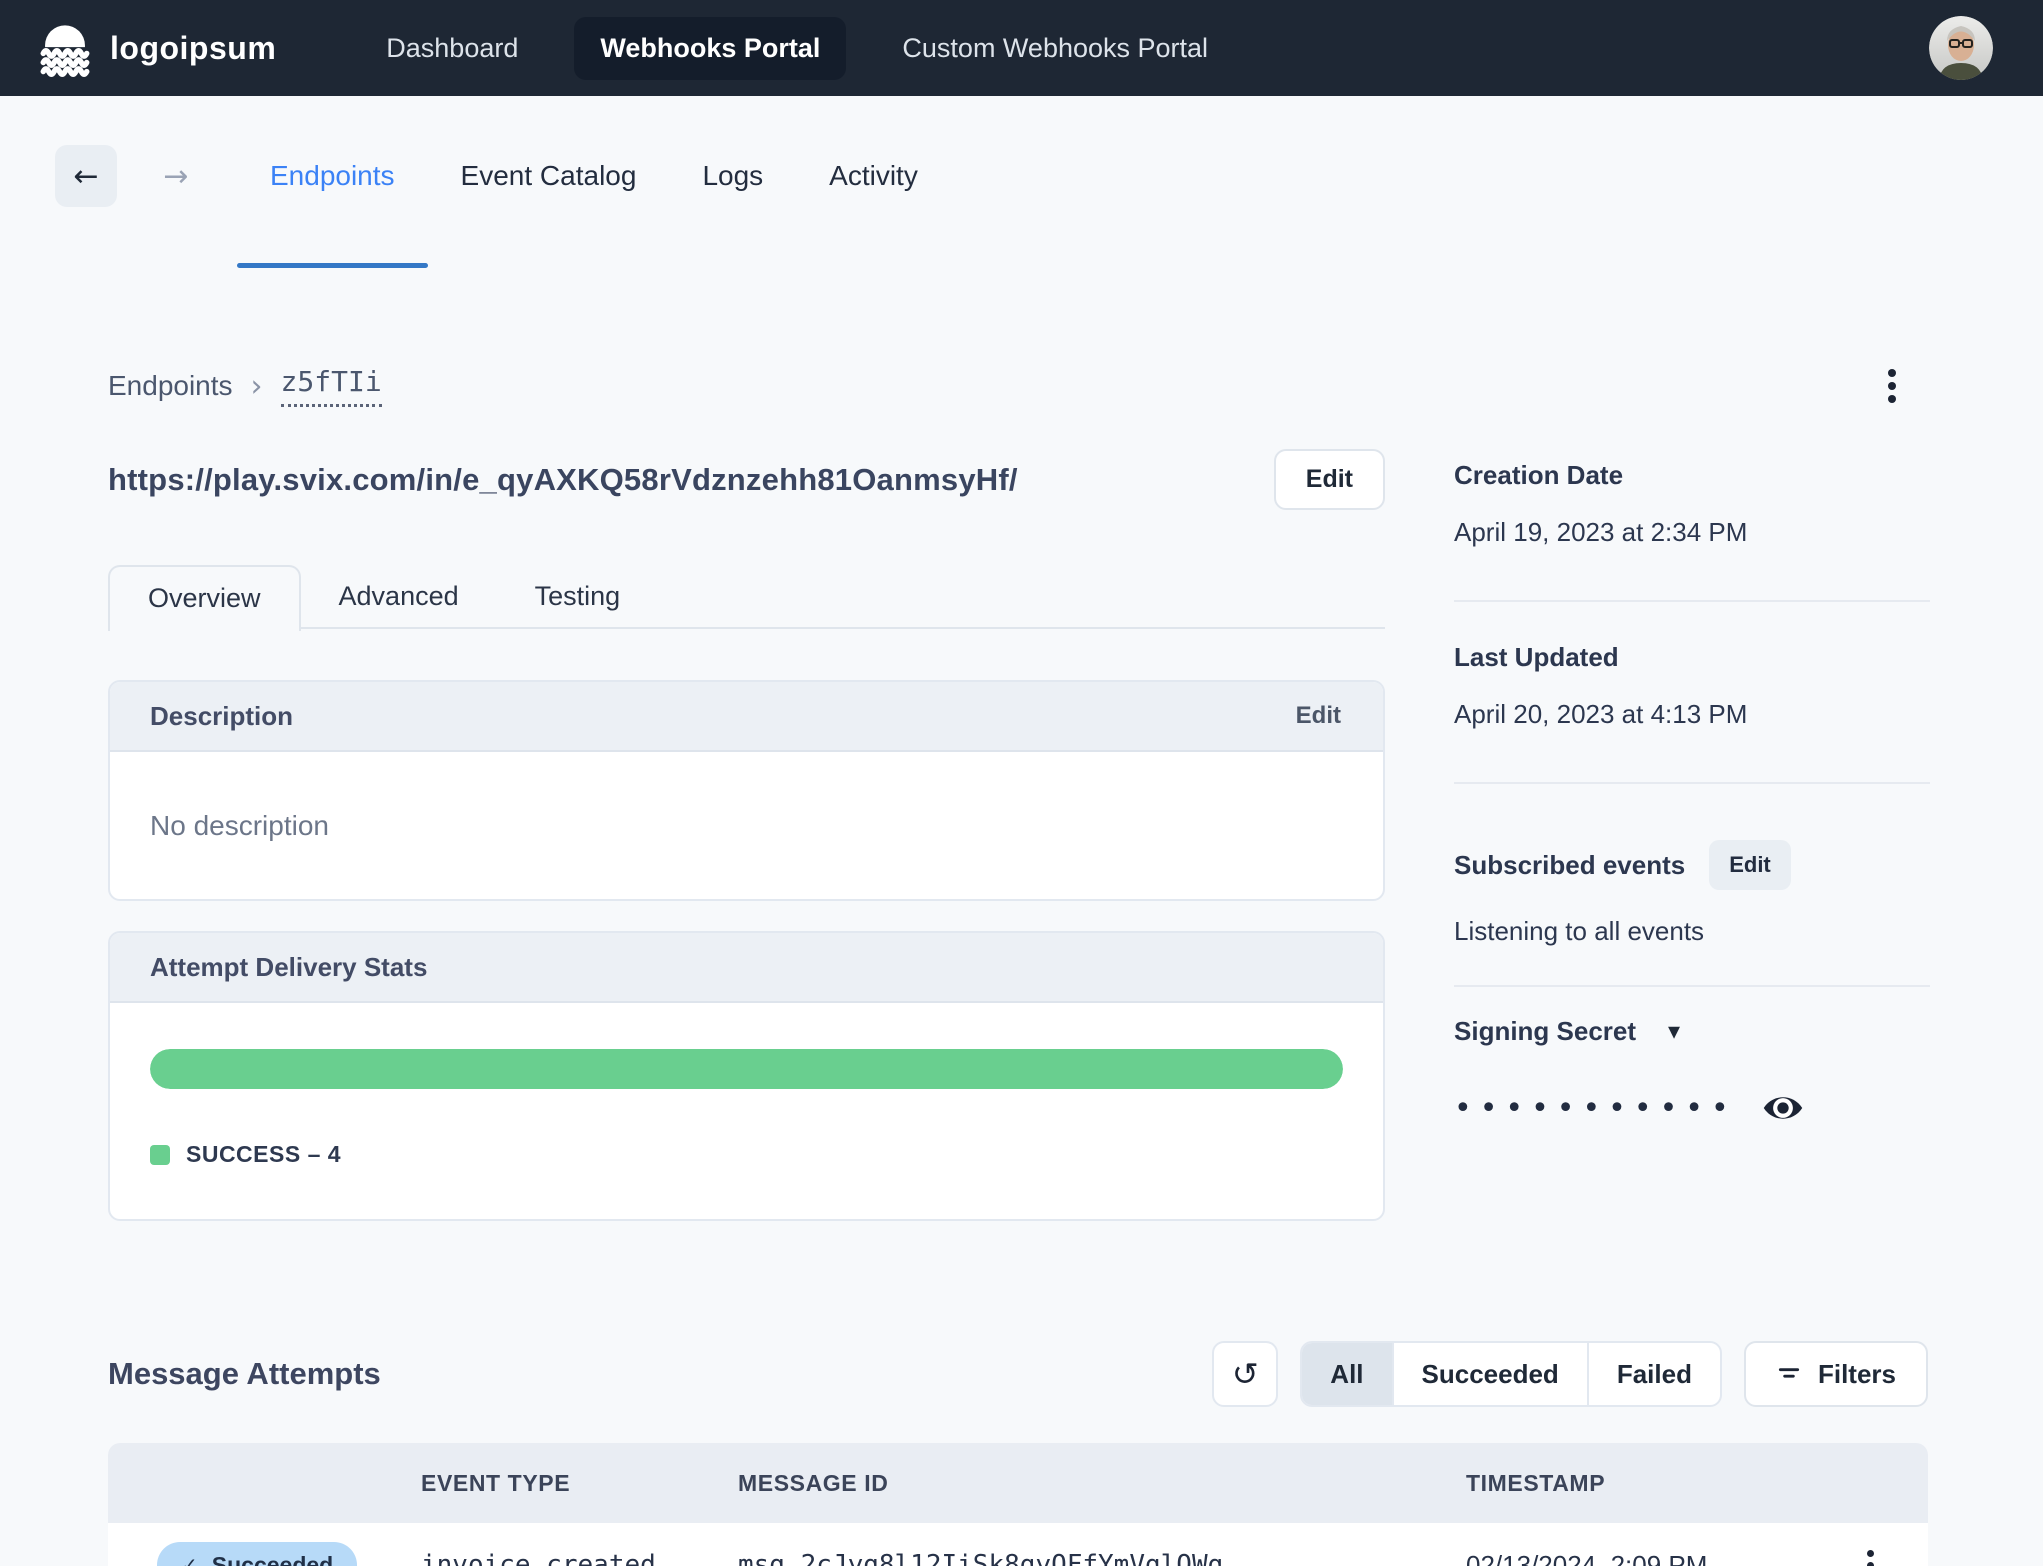 The width and height of the screenshot is (2043, 1566). What do you see at coordinates (1018, 1483) in the screenshot?
I see `table-header-row: EVENT TYPE MESSAGE ID TIMESTAMP` at bounding box center [1018, 1483].